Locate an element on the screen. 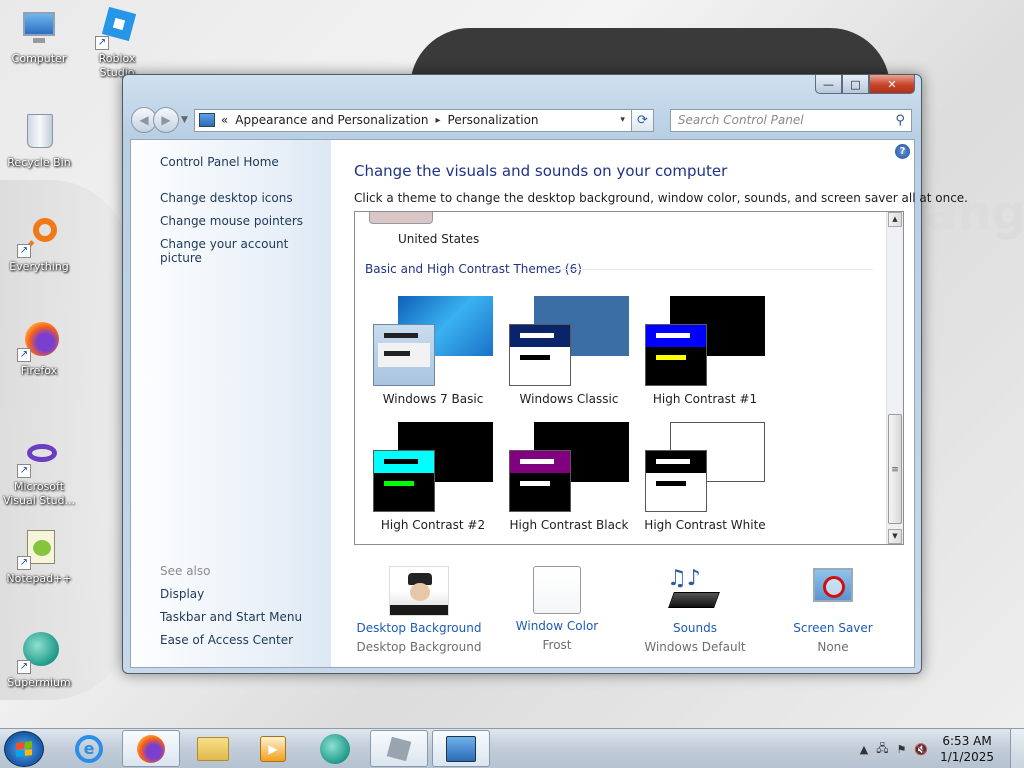 The image size is (1024, 768). supermium-icon is located at coordinates (335, 748).